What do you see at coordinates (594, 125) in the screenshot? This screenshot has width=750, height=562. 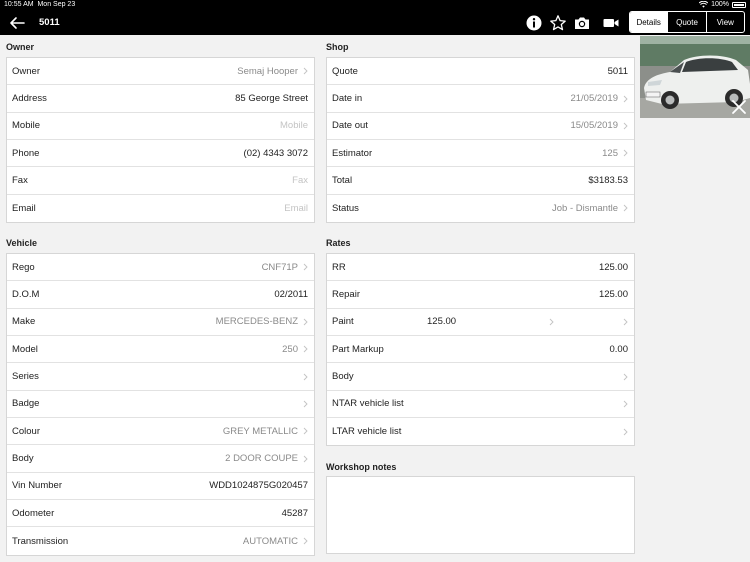 I see `field-value: 15/05/2019` at bounding box center [594, 125].